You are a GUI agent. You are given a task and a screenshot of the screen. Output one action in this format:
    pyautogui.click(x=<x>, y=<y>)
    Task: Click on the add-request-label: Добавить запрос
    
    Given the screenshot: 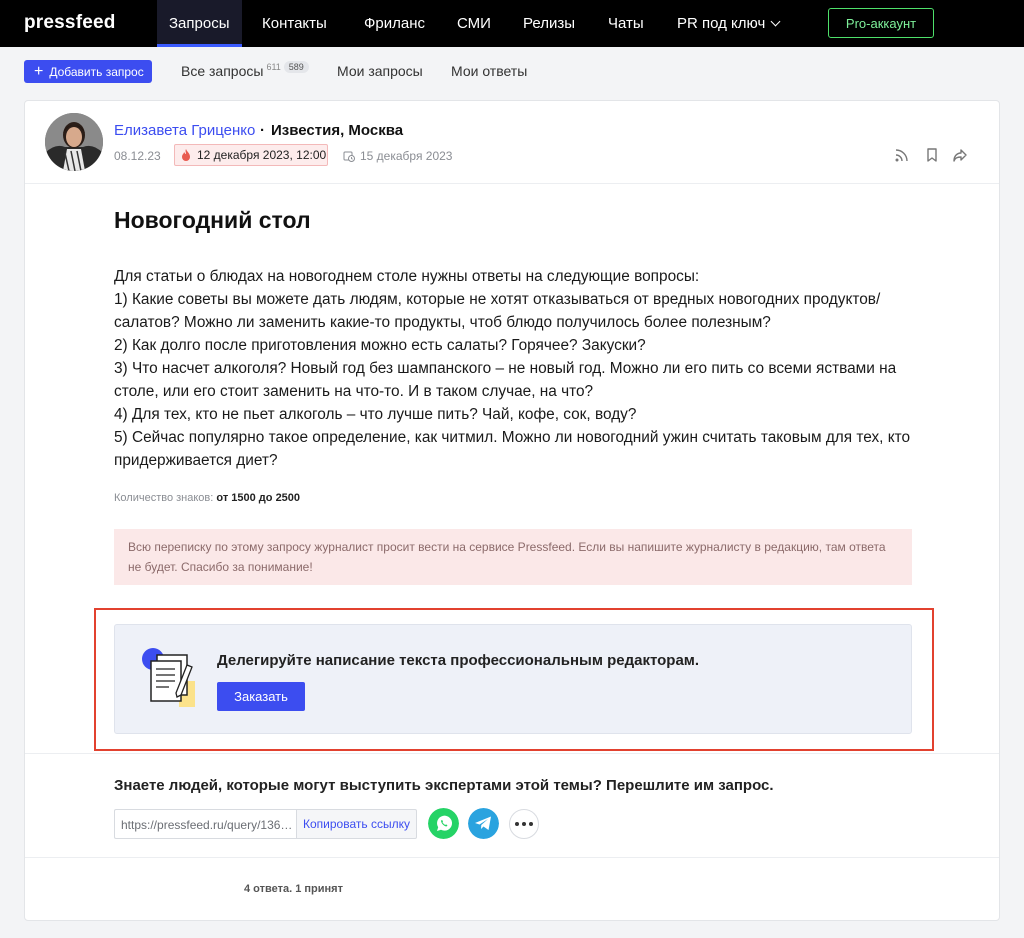 What is the action you would take?
    pyautogui.click(x=96, y=71)
    